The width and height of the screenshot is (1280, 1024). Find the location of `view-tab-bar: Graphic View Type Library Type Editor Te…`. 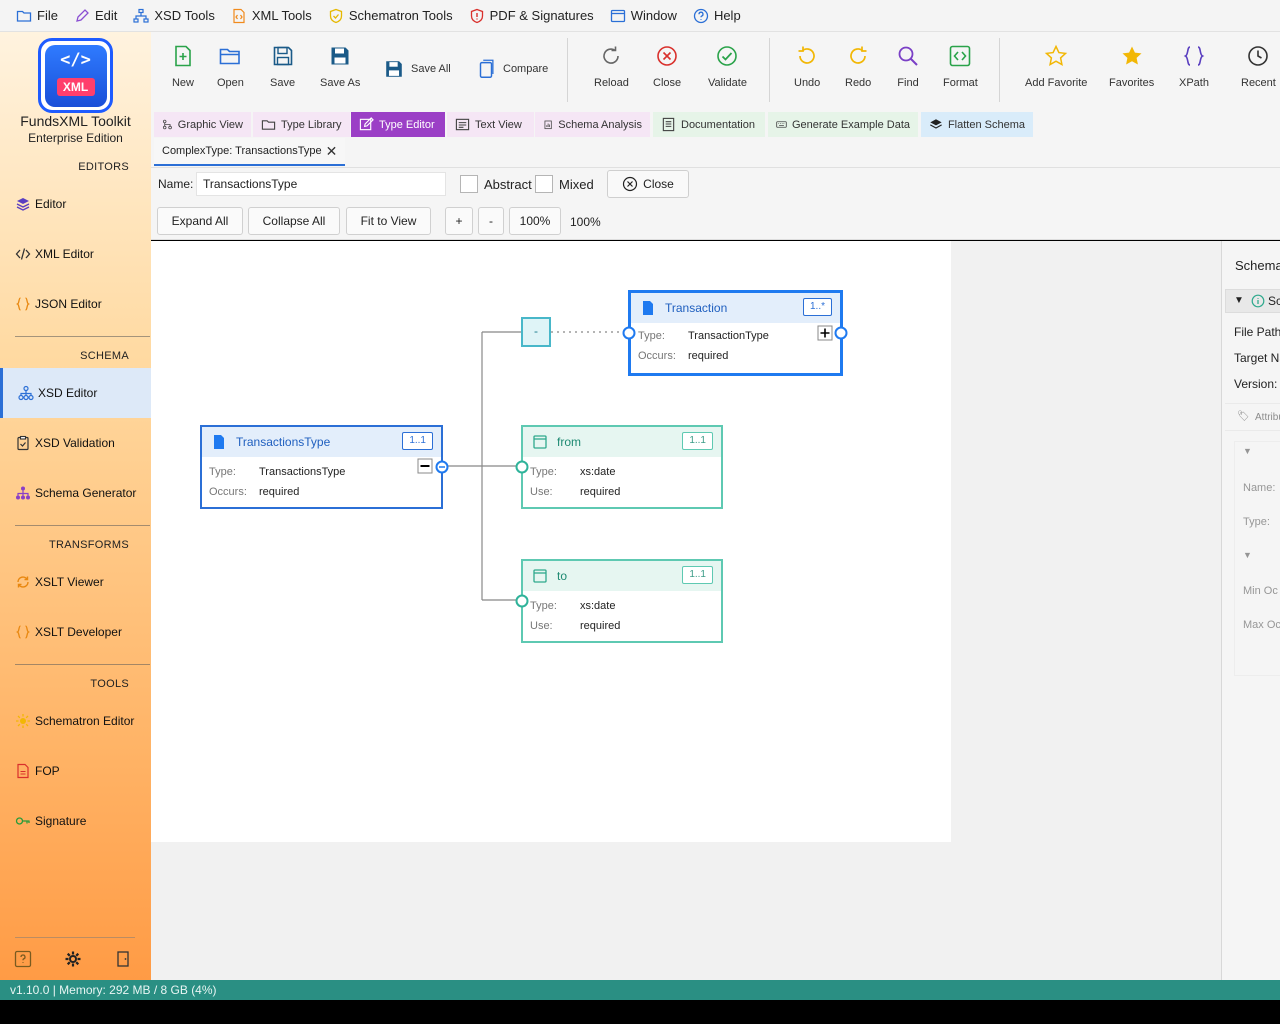

view-tab-bar: Graphic View Type Library Type Editor Te… is located at coordinates (715, 124).